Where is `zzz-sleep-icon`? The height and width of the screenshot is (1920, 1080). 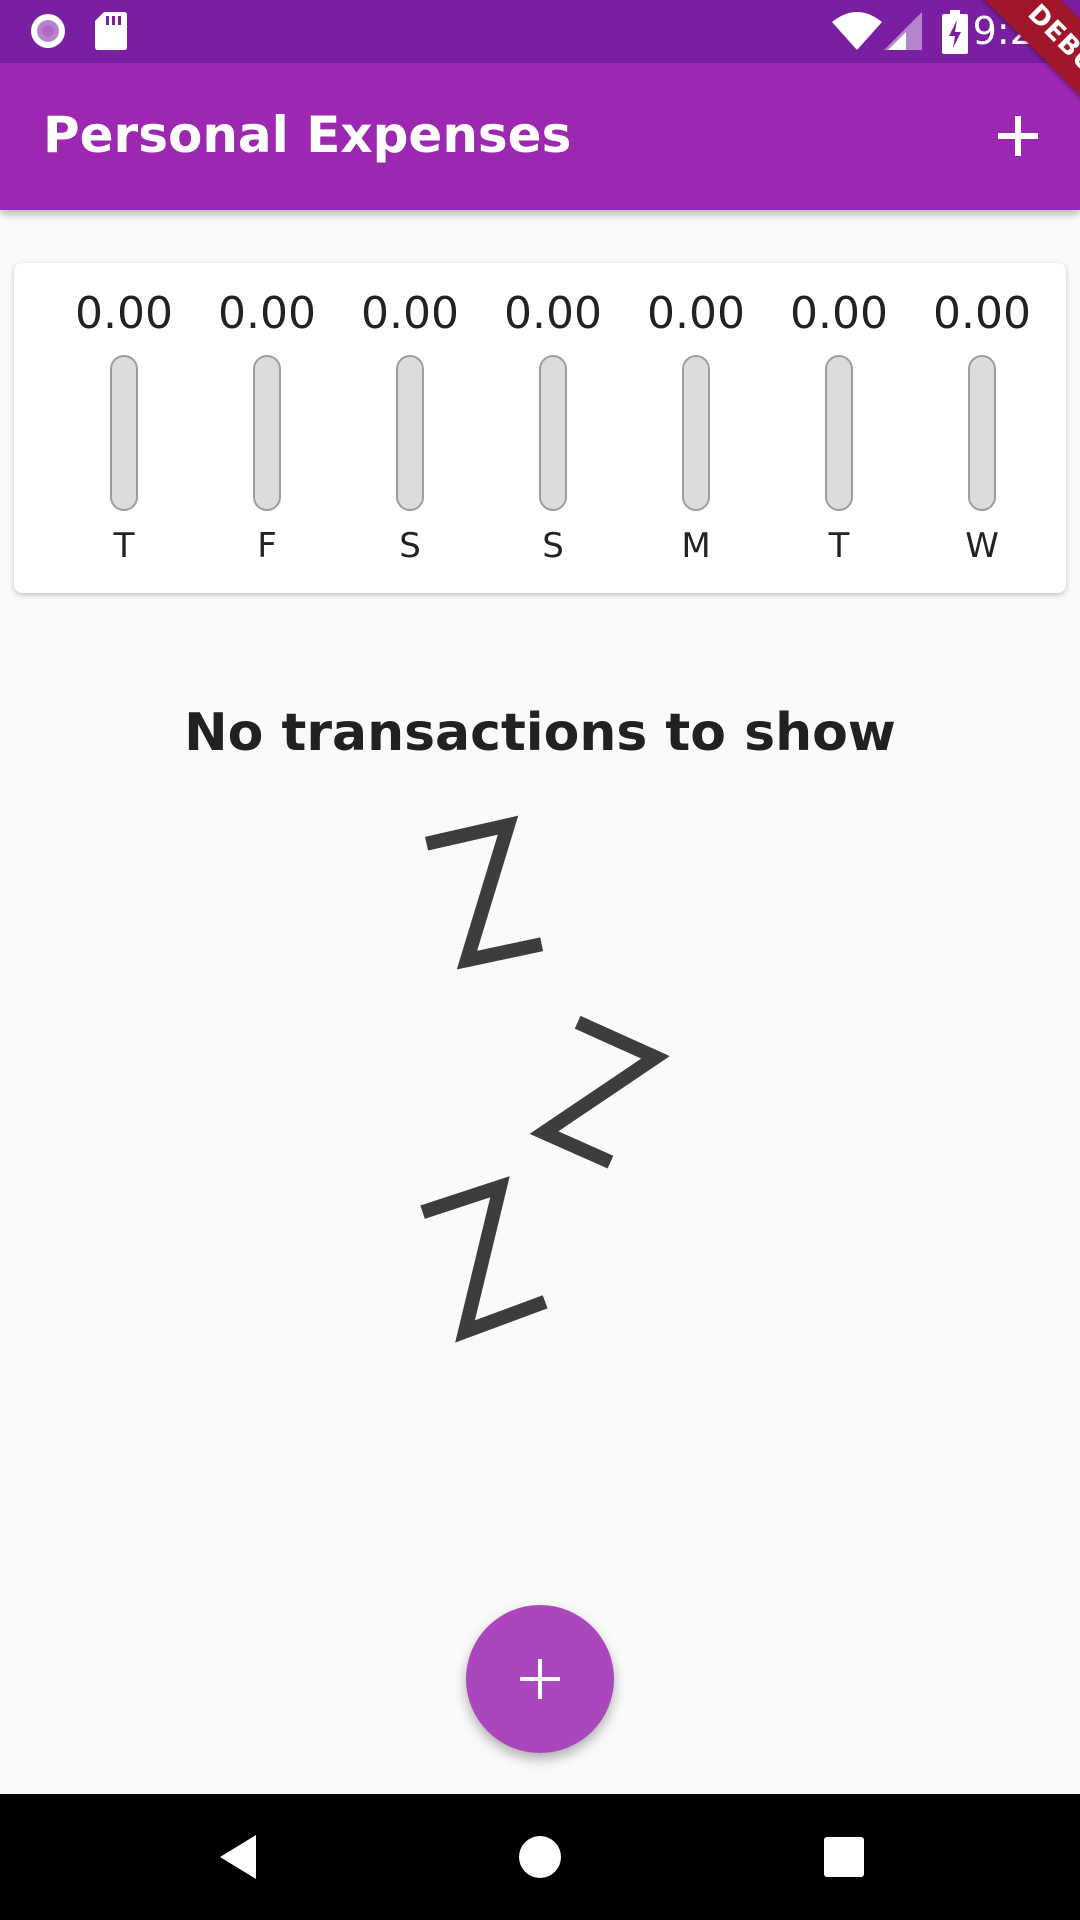
zzz-sleep-icon is located at coordinates (545, 1079).